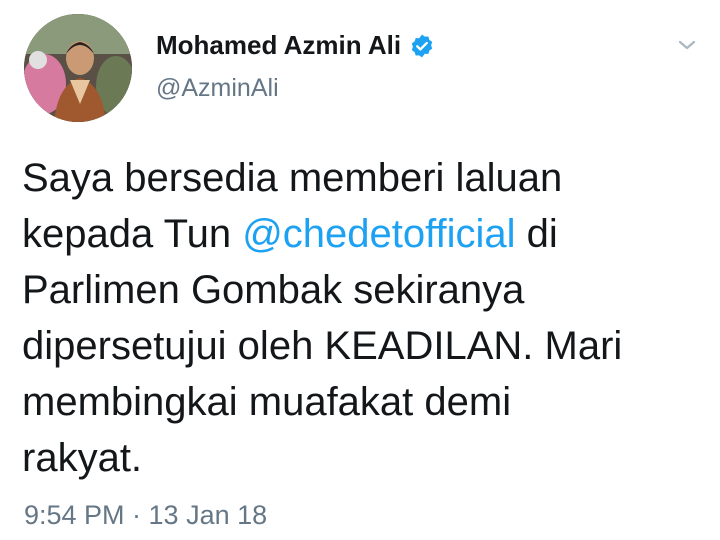  I want to click on avatar-photo, so click(78, 68).